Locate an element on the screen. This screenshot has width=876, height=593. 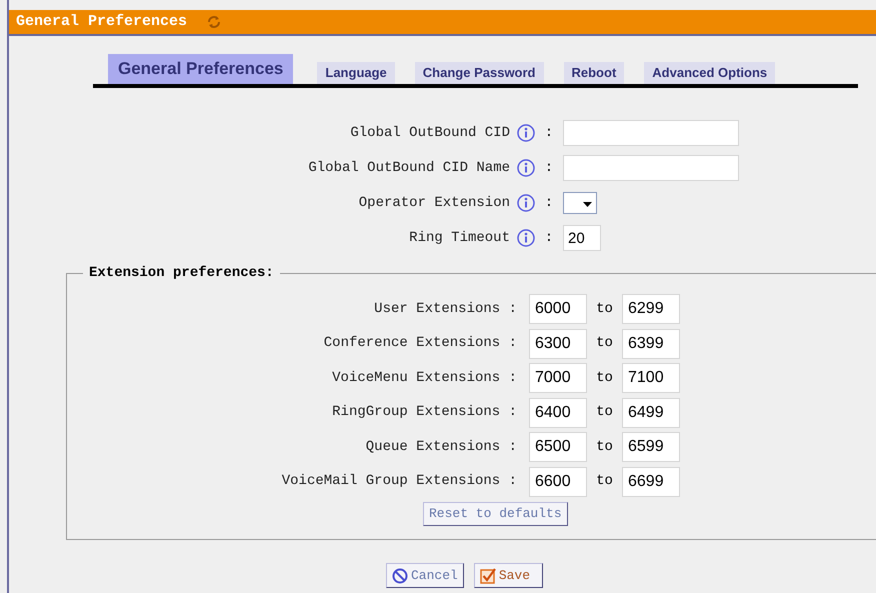
number-field: 6500 is located at coordinates (558, 447).